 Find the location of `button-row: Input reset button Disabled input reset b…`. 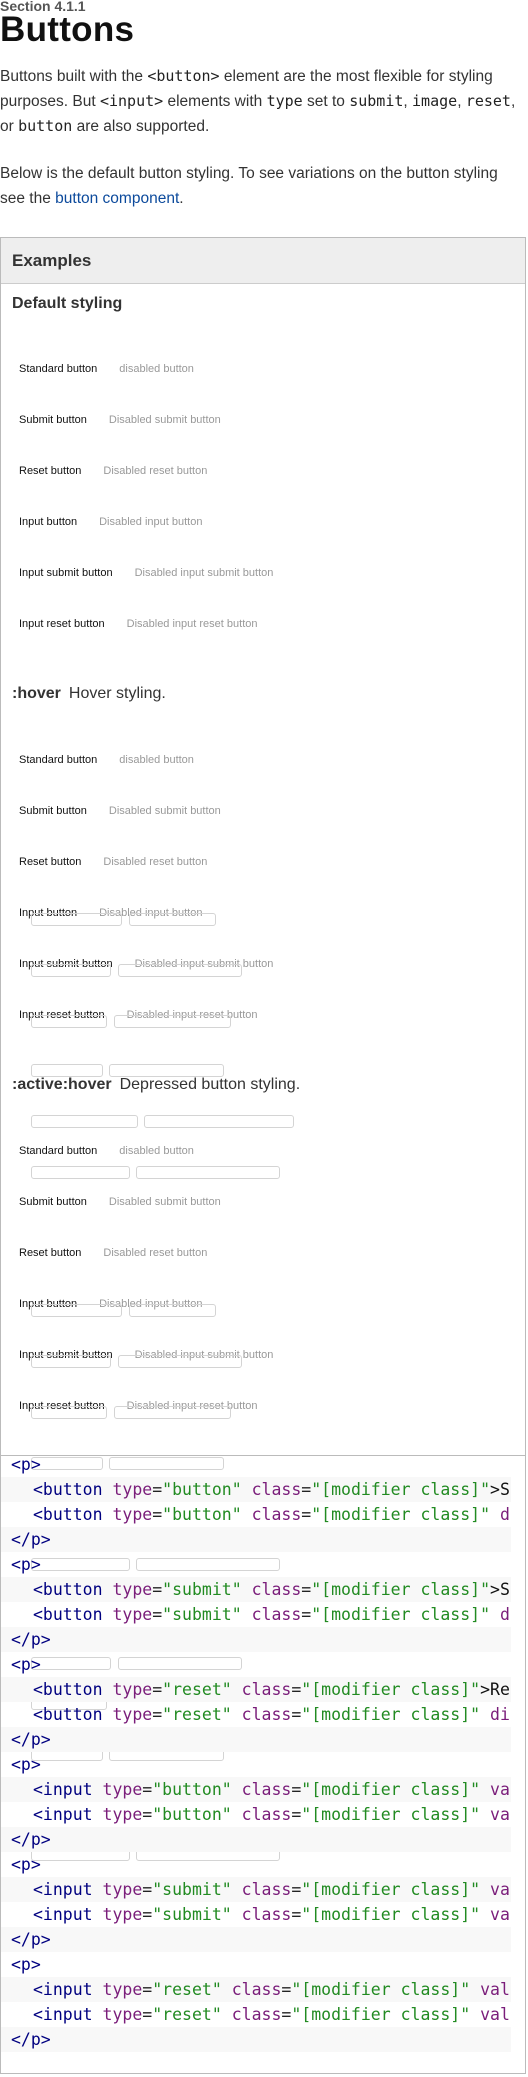

button-row: Input reset button Disabled input reset b… is located at coordinates (138, 624).